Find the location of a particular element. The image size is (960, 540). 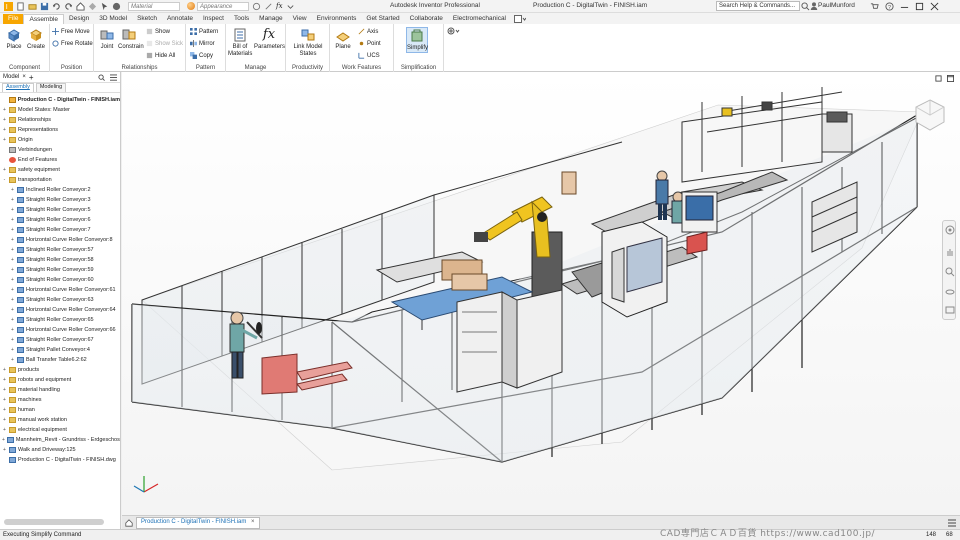

relationships-panel-label: Relationships is located at coordinates (139, 68).